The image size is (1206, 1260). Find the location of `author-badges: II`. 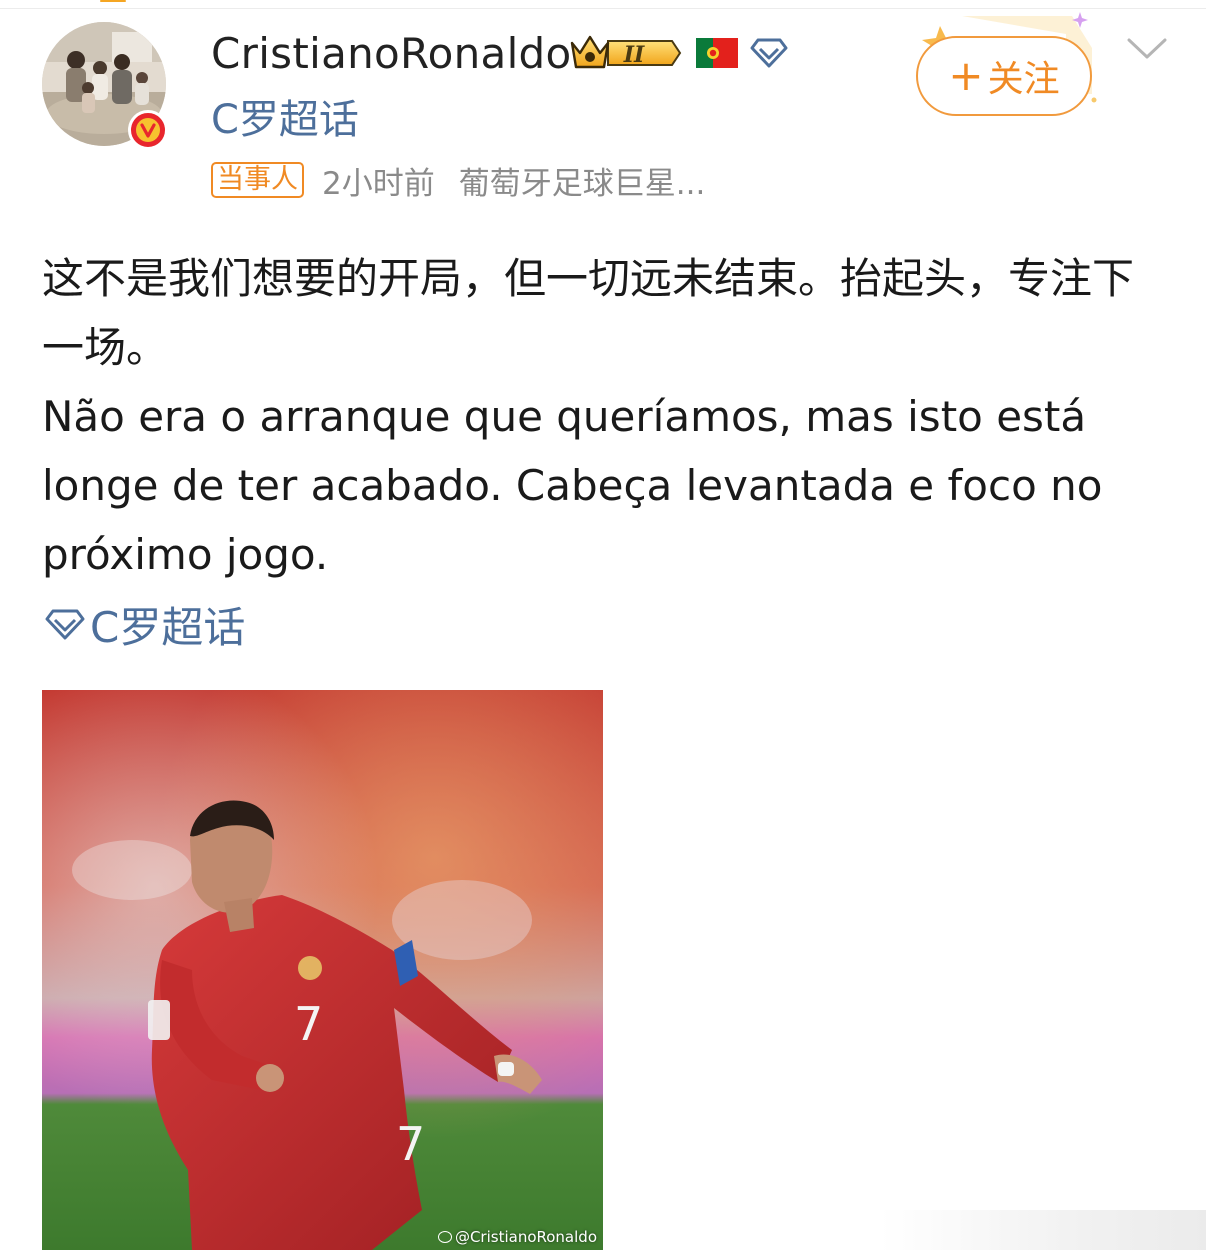

author-badges: II is located at coordinates (684, 53).